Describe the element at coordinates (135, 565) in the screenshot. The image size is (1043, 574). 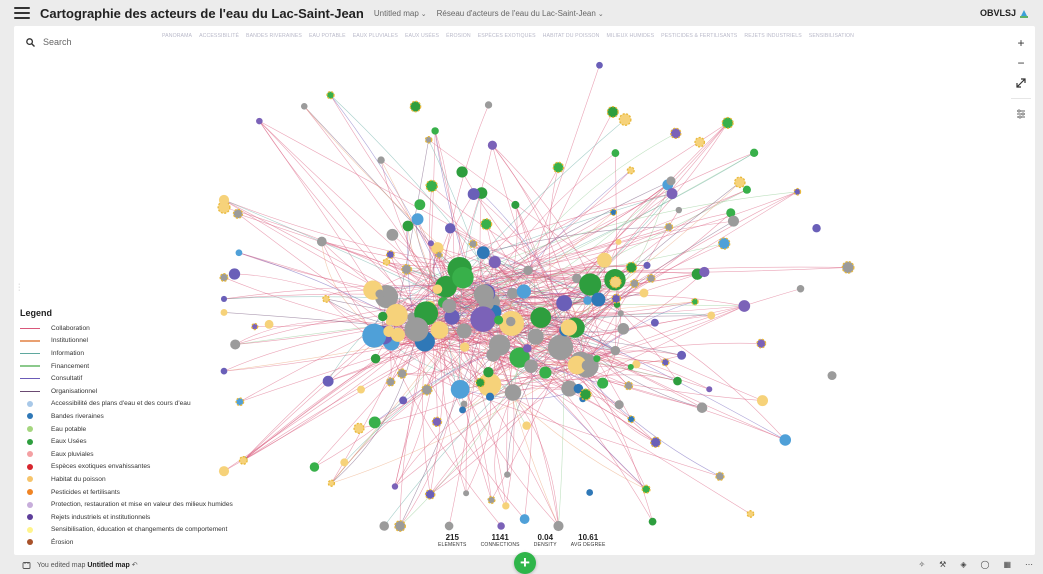
I see `undo-icon: ↶` at that location.